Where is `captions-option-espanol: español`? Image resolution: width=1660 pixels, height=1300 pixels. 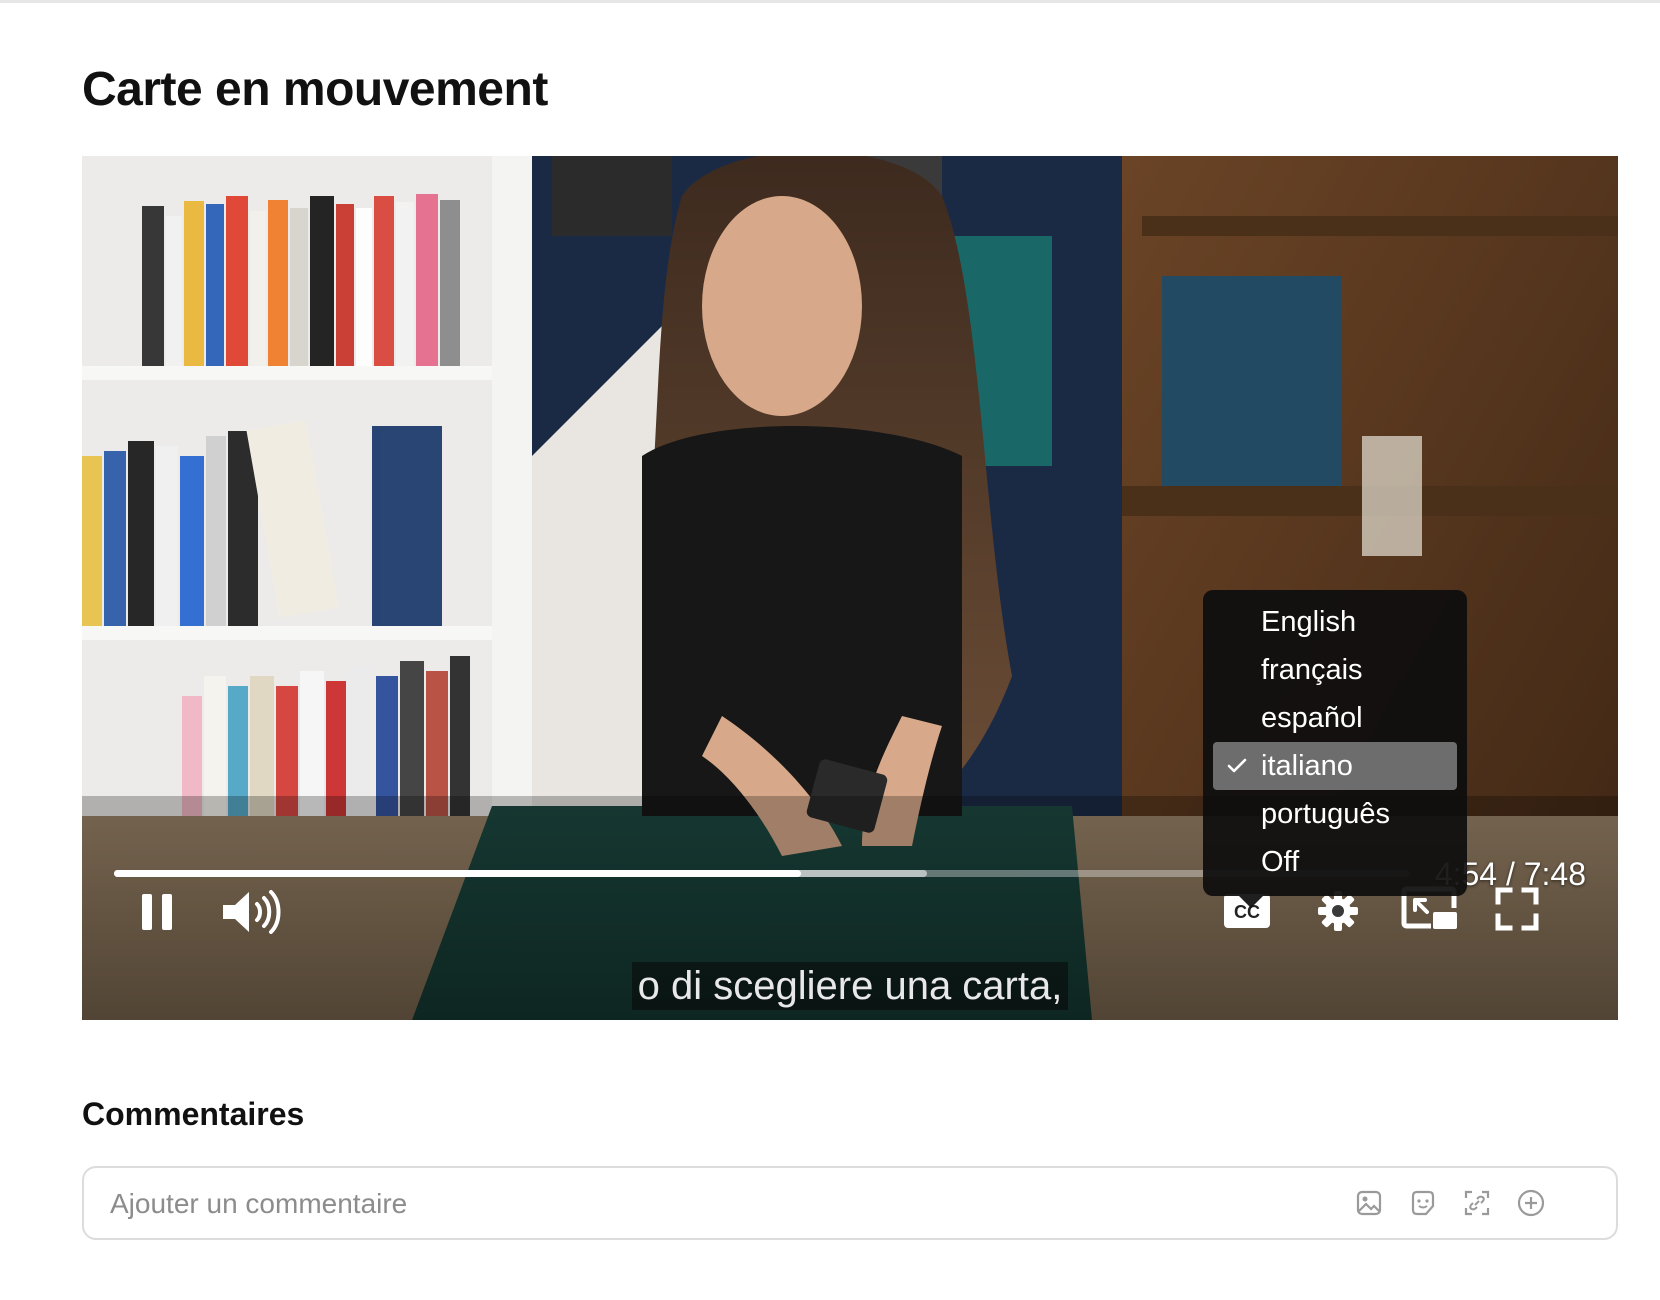 captions-option-espanol: español is located at coordinates (1335, 718).